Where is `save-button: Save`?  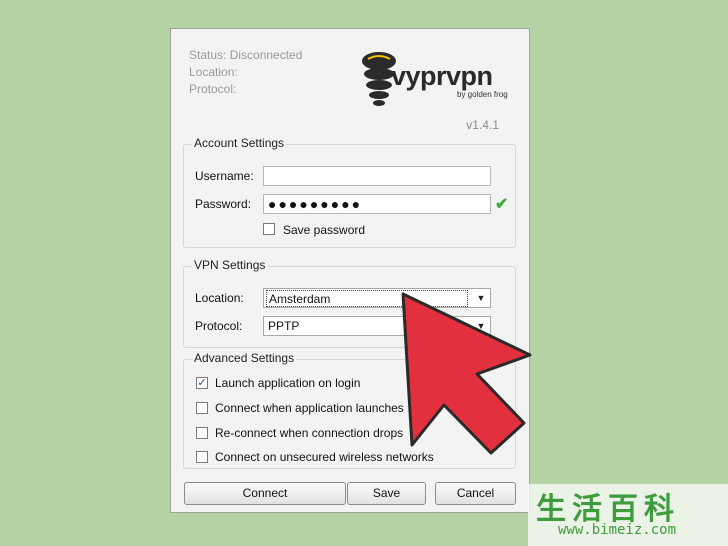
save-button: Save is located at coordinates (386, 493).